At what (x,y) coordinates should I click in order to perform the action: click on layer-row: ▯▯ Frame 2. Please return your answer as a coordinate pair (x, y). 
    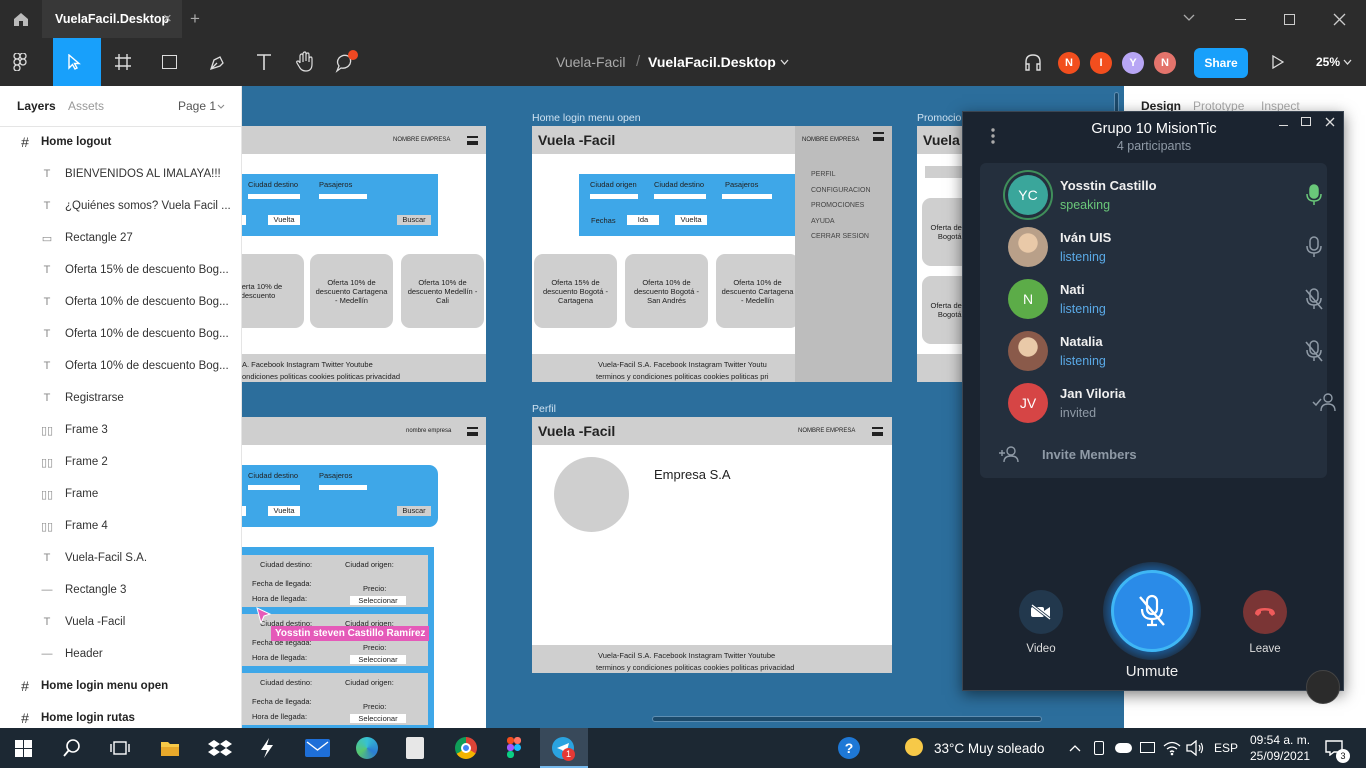
    Looking at the image, I should click on (121, 462).